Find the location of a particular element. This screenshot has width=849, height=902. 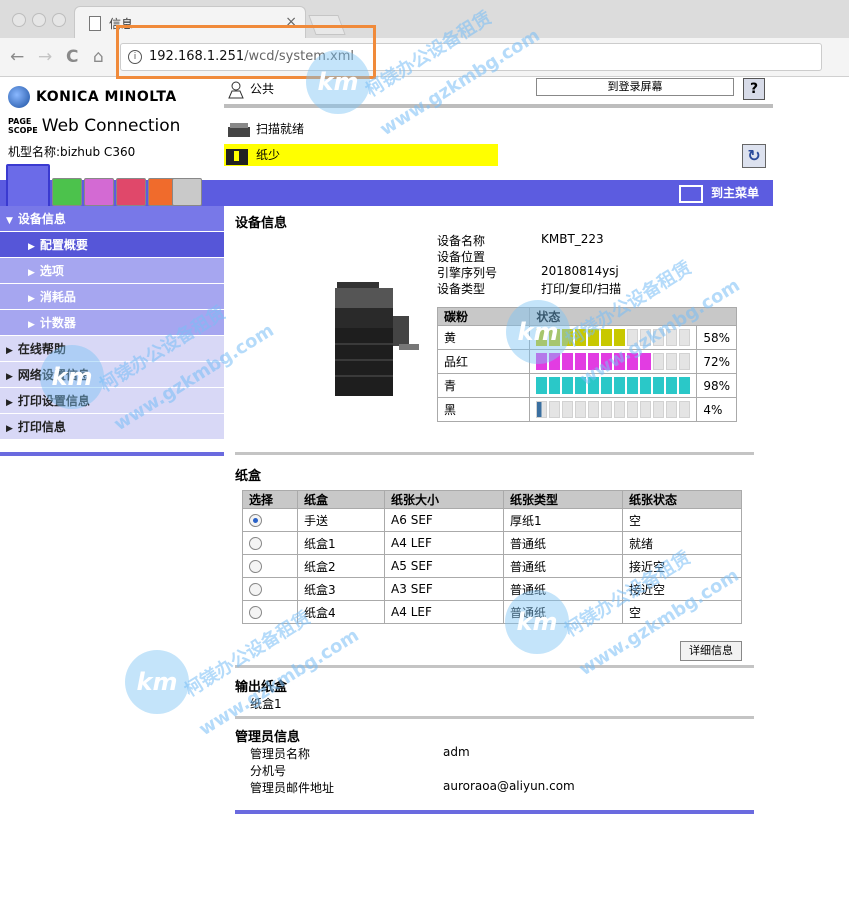

field-label: 设备位置 is located at coordinates (461, 257).